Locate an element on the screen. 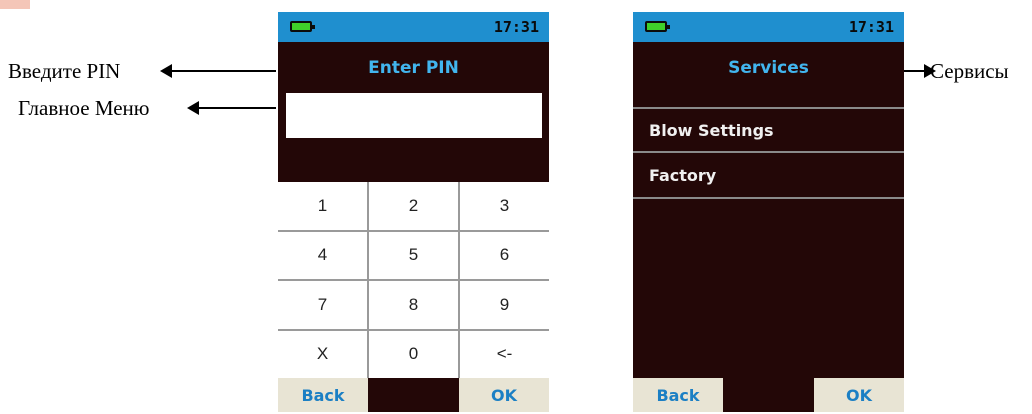 The height and width of the screenshot is (414, 1032). key-6: 6 is located at coordinates (504, 255).